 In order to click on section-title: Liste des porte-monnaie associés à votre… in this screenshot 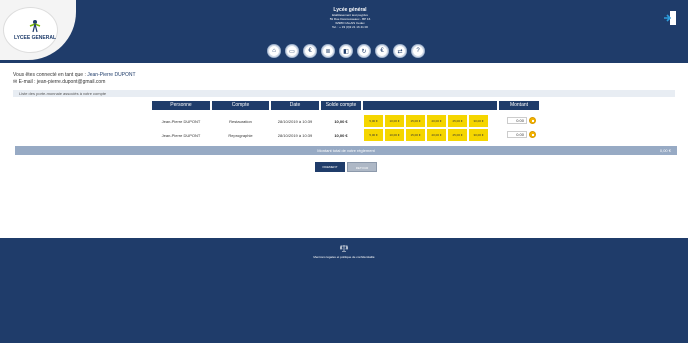, I will do `click(63, 93)`.